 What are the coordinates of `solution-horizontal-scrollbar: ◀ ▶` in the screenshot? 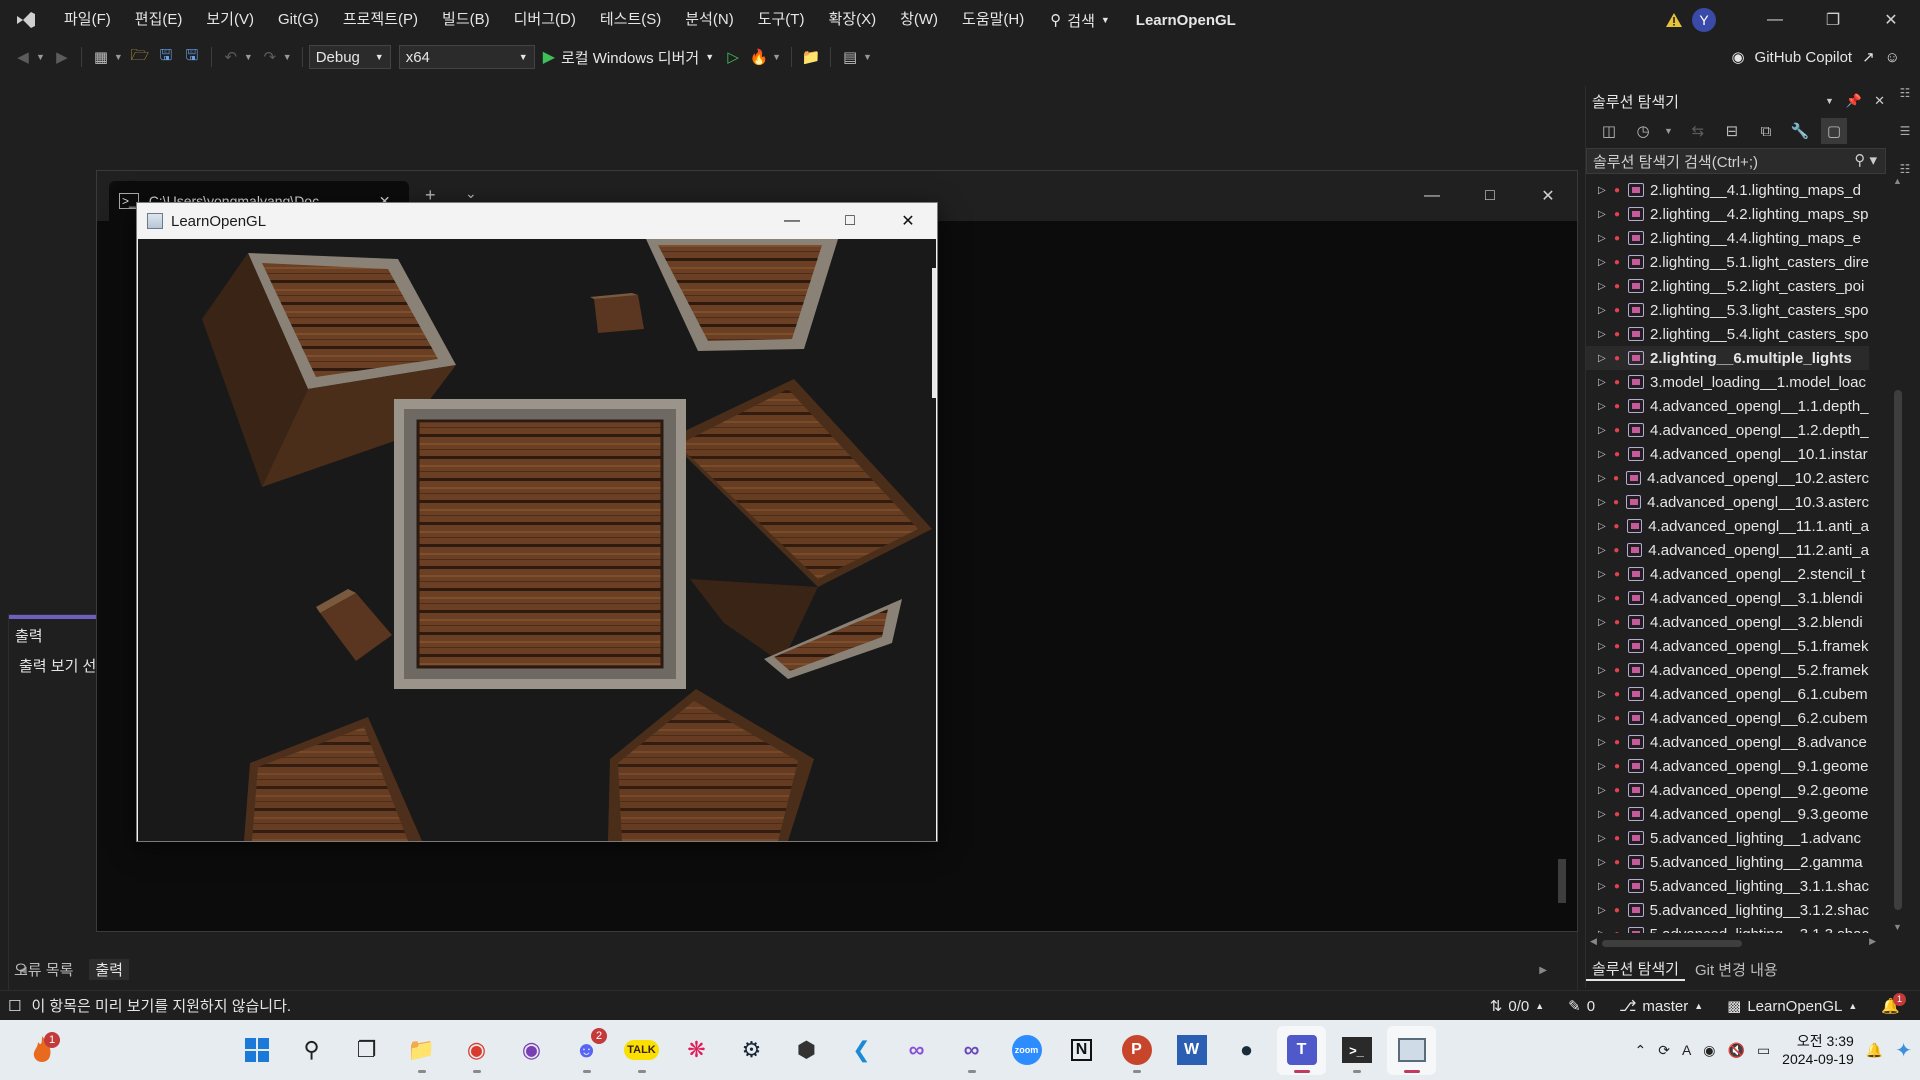 It's located at (1736, 943).